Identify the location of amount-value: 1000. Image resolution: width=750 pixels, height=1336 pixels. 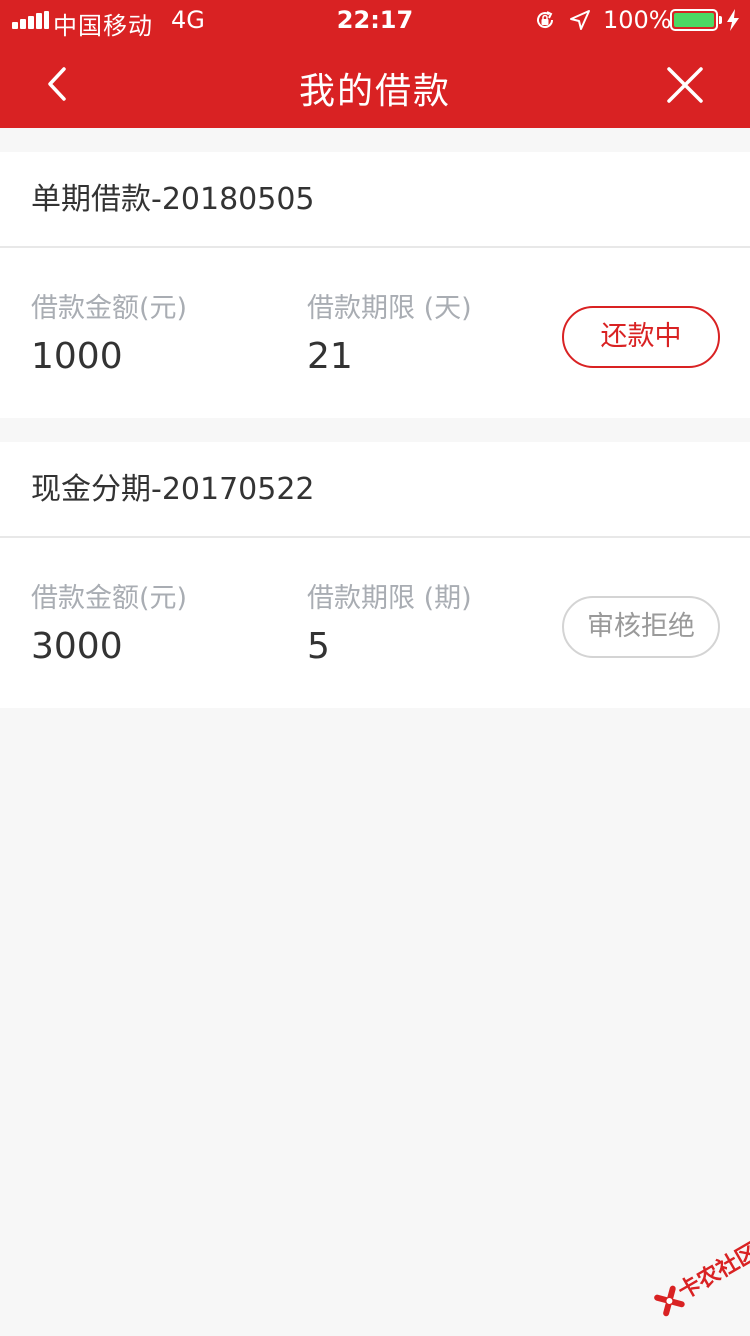
(77, 356).